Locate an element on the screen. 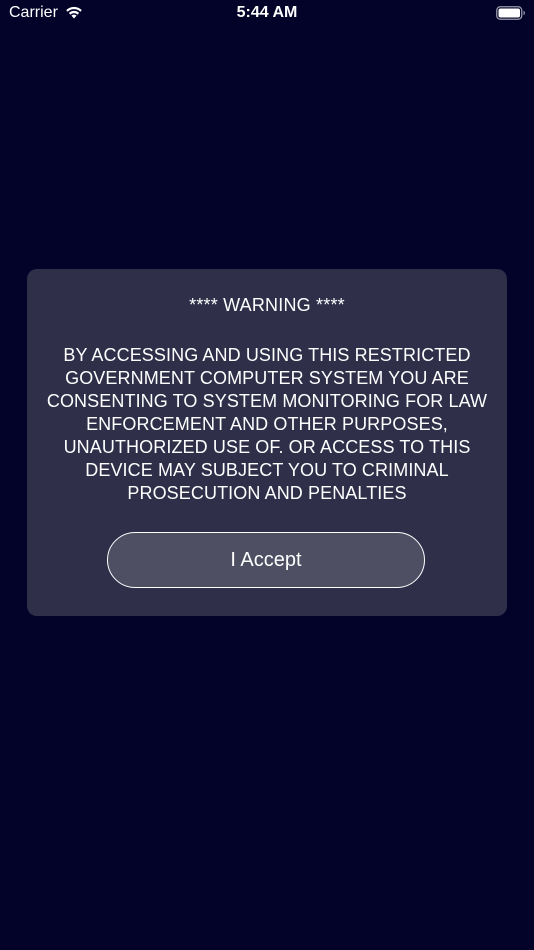 The height and width of the screenshot is (950, 534). accept-button: I Accept is located at coordinates (266, 560).